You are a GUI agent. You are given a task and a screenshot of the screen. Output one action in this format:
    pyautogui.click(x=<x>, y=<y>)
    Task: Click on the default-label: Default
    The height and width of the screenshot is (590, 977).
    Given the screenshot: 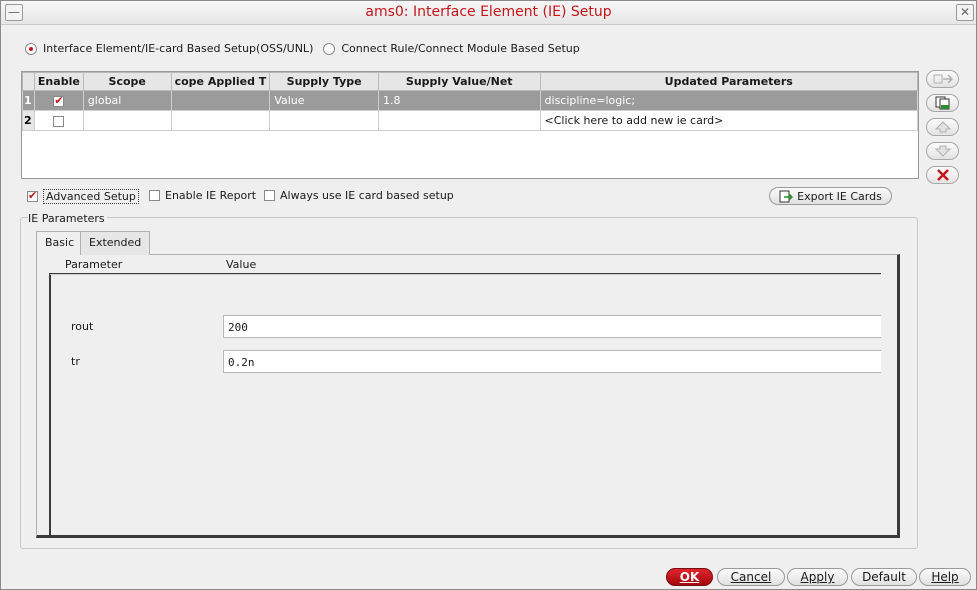 What is the action you would take?
    pyautogui.click(x=884, y=577)
    